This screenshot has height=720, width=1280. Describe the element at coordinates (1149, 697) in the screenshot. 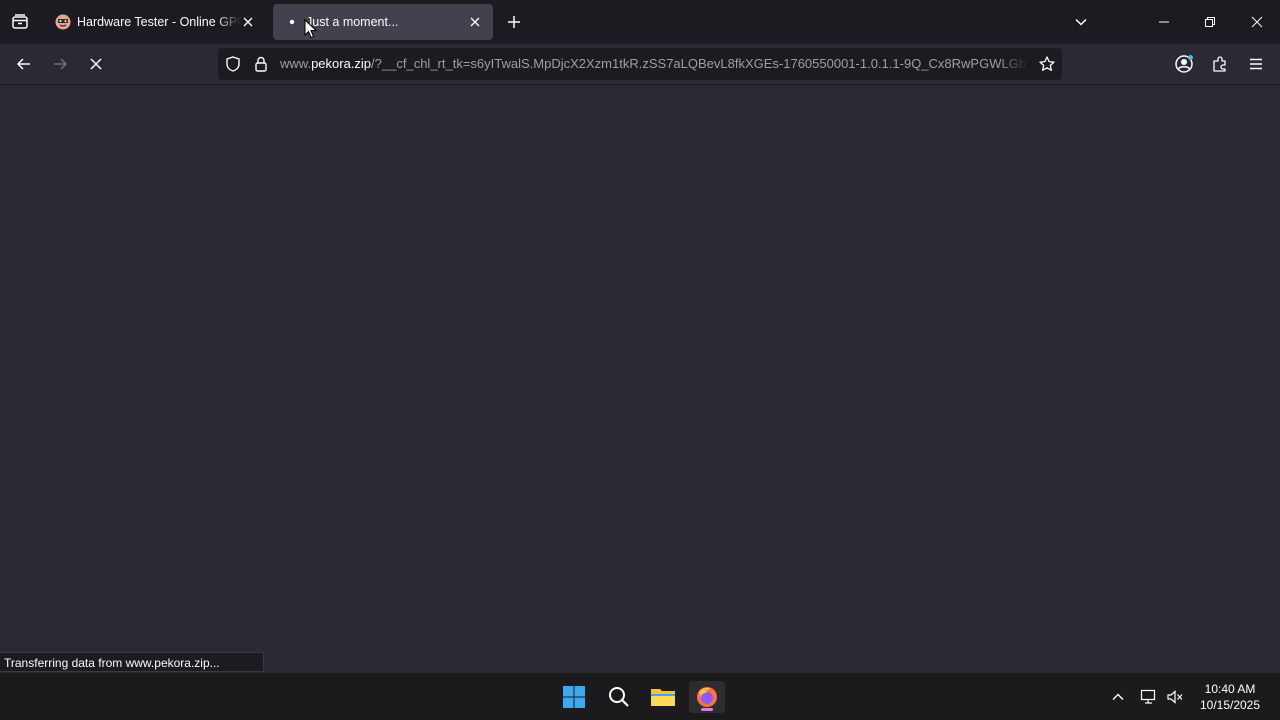

I see `network-icon` at that location.